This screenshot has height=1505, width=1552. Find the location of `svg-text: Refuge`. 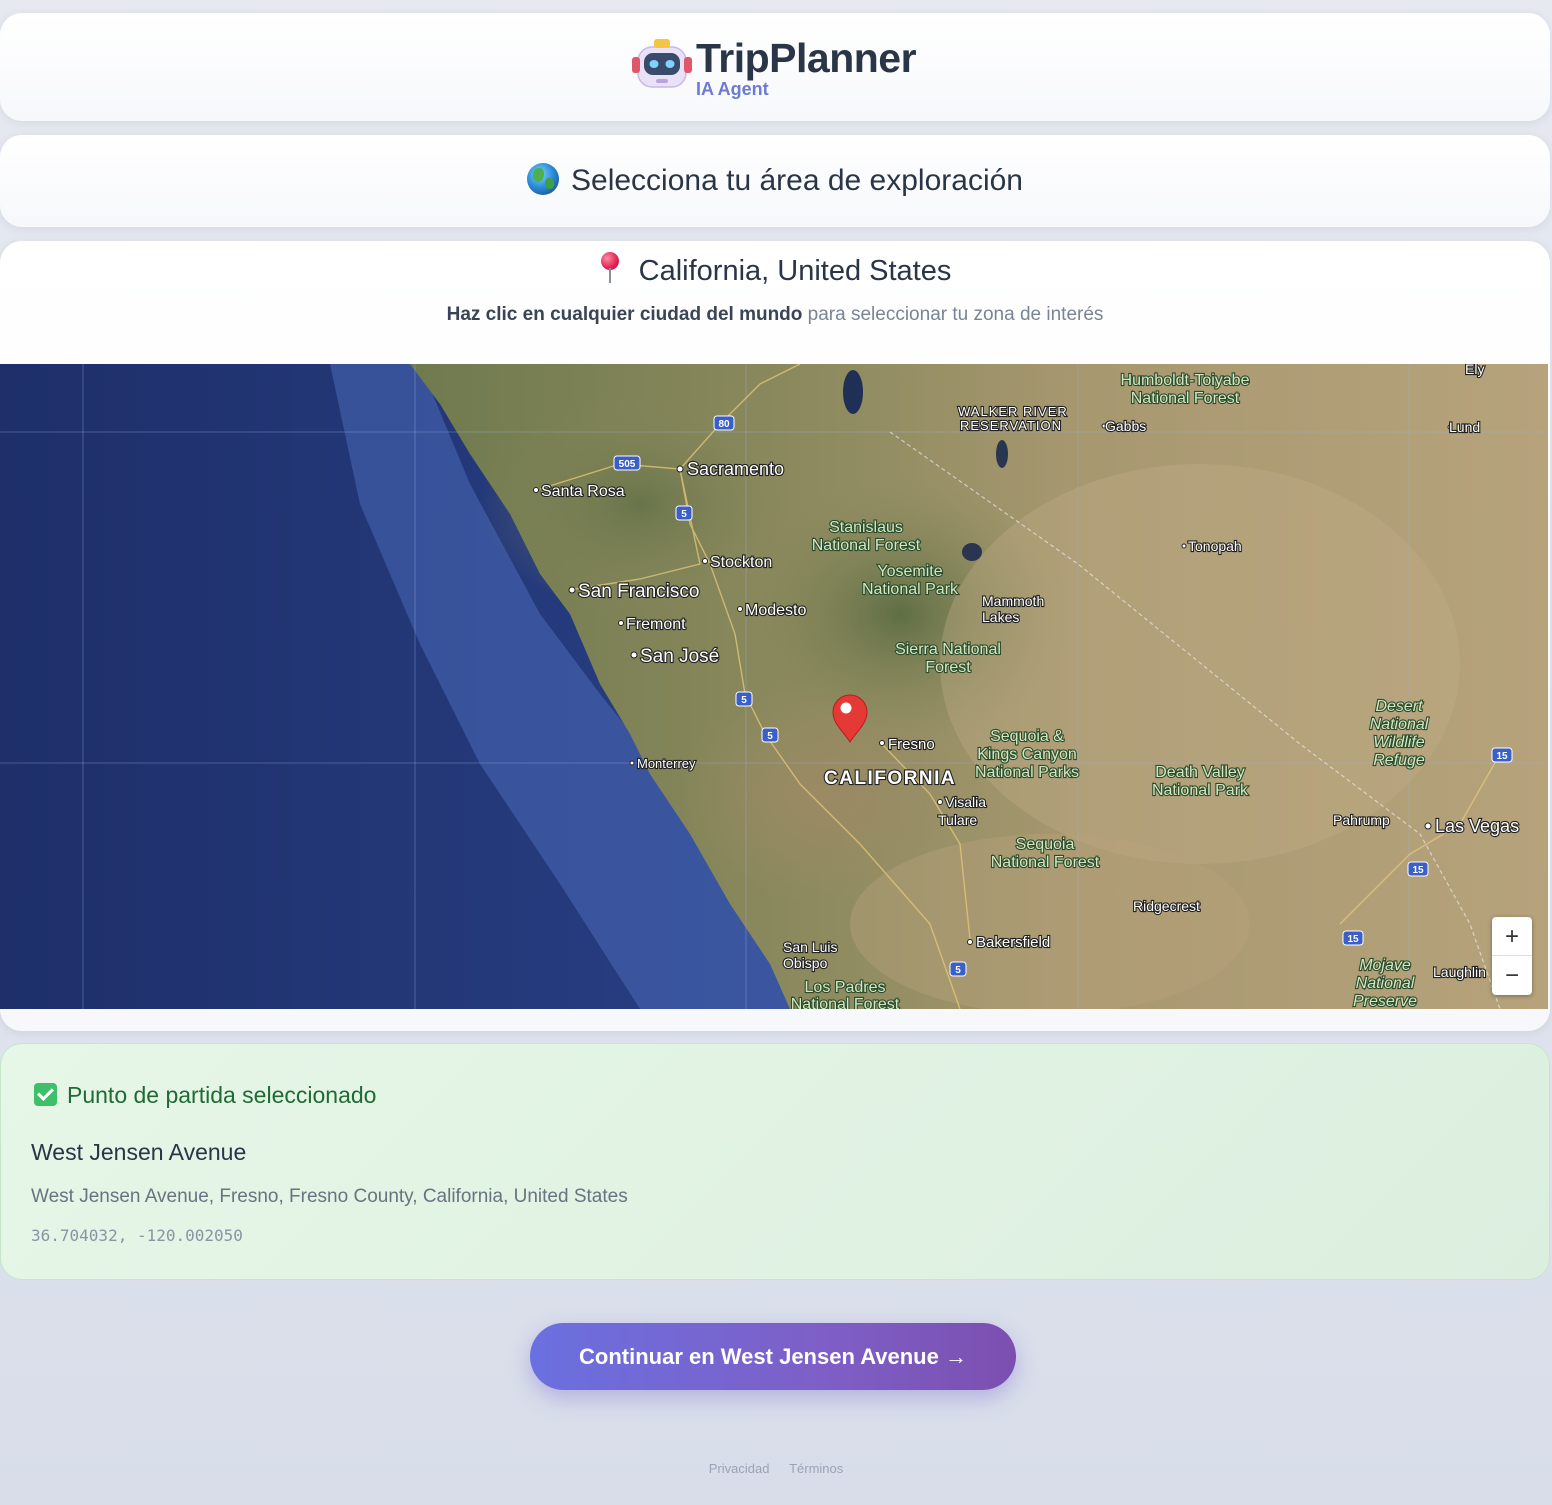

svg-text: Refuge is located at coordinates (1399, 760).